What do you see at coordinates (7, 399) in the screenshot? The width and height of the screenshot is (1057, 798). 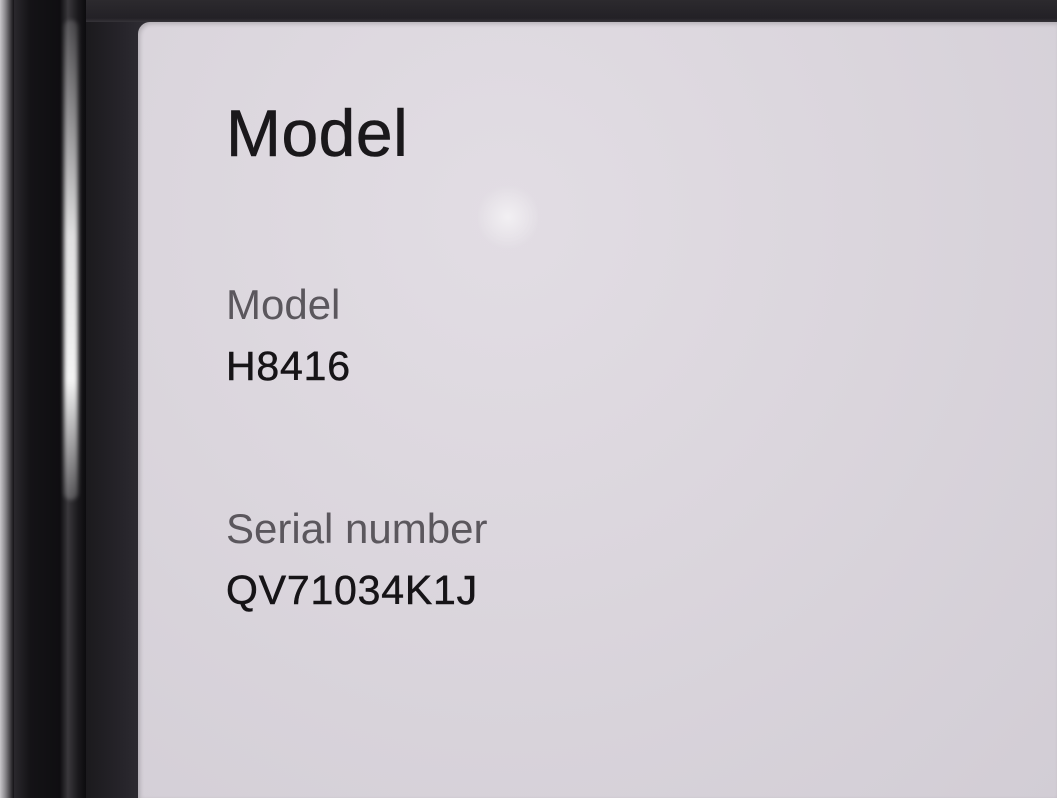 I see `device-bezel` at bounding box center [7, 399].